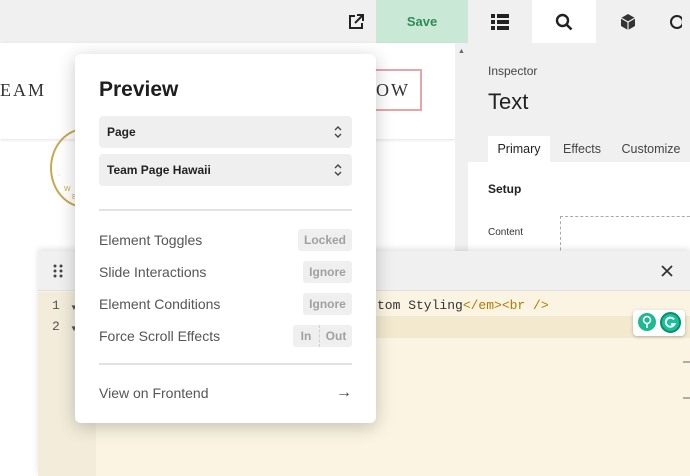  I want to click on inspector-element-title: Text, so click(508, 101).